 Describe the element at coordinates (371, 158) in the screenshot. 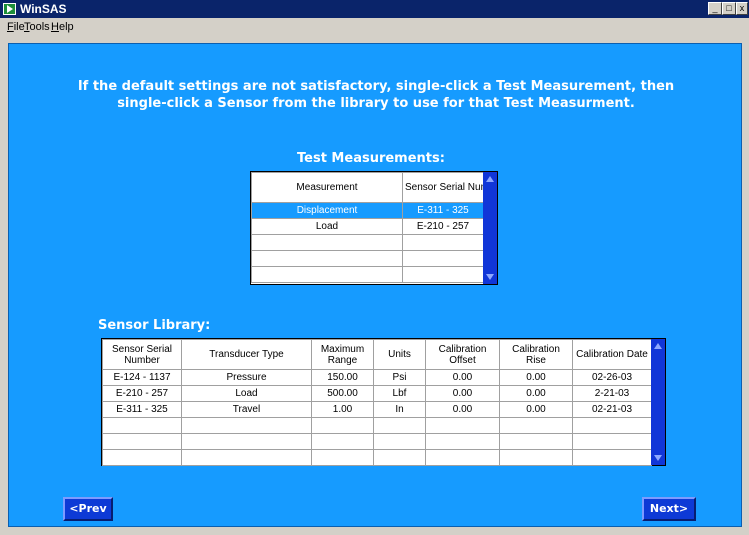

I see `test-measurements-title: Test Measurements:` at that location.